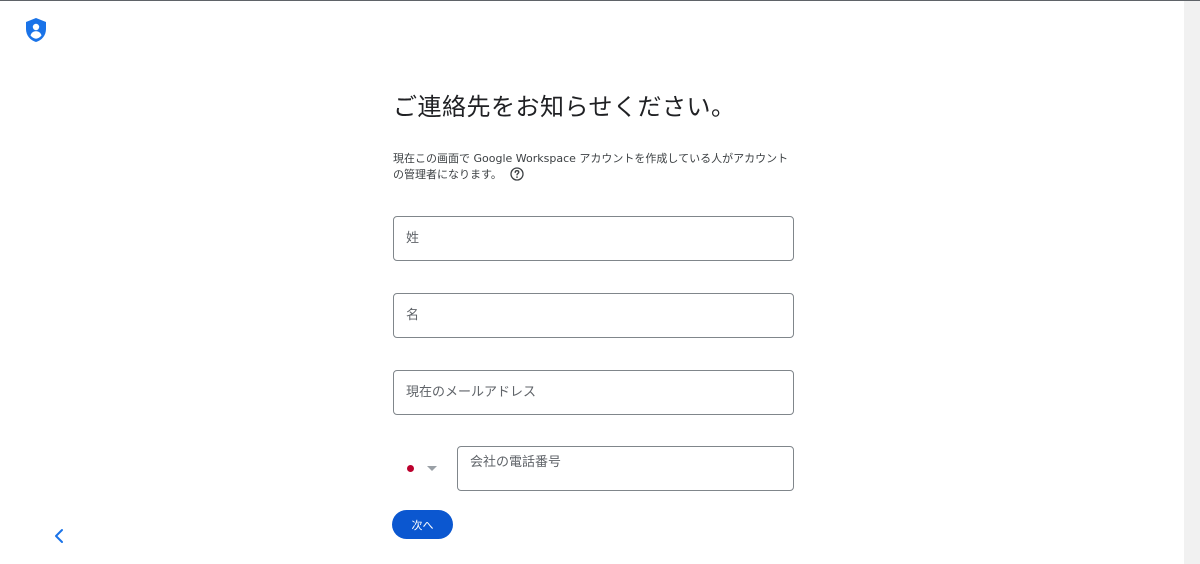  I want to click on caret-down-icon, so click(432, 468).